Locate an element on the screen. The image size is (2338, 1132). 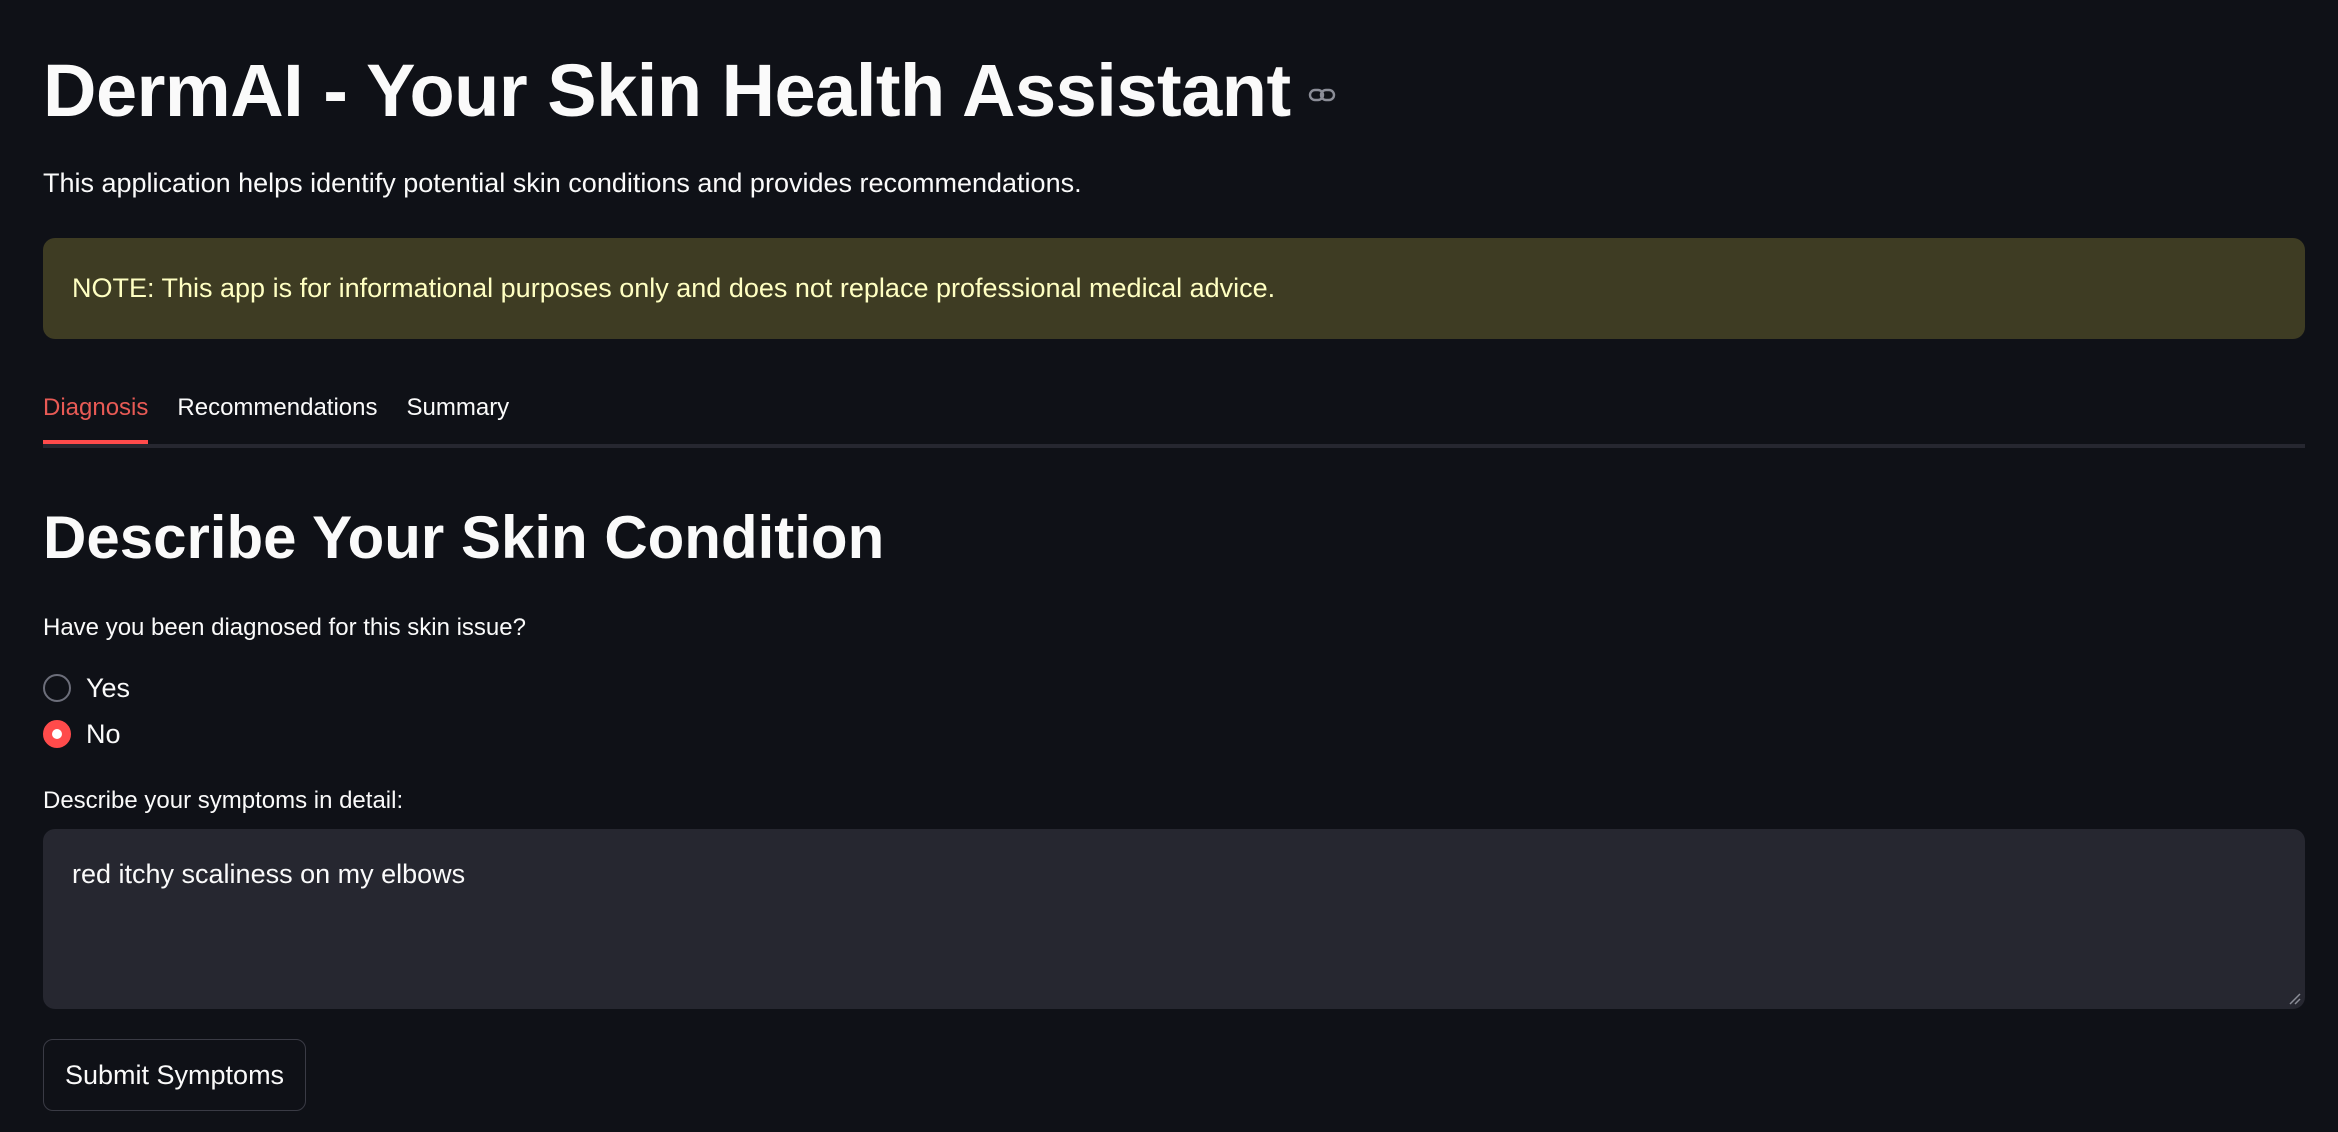
diagnosed-radio-group: Yes No is located at coordinates (86, 711).